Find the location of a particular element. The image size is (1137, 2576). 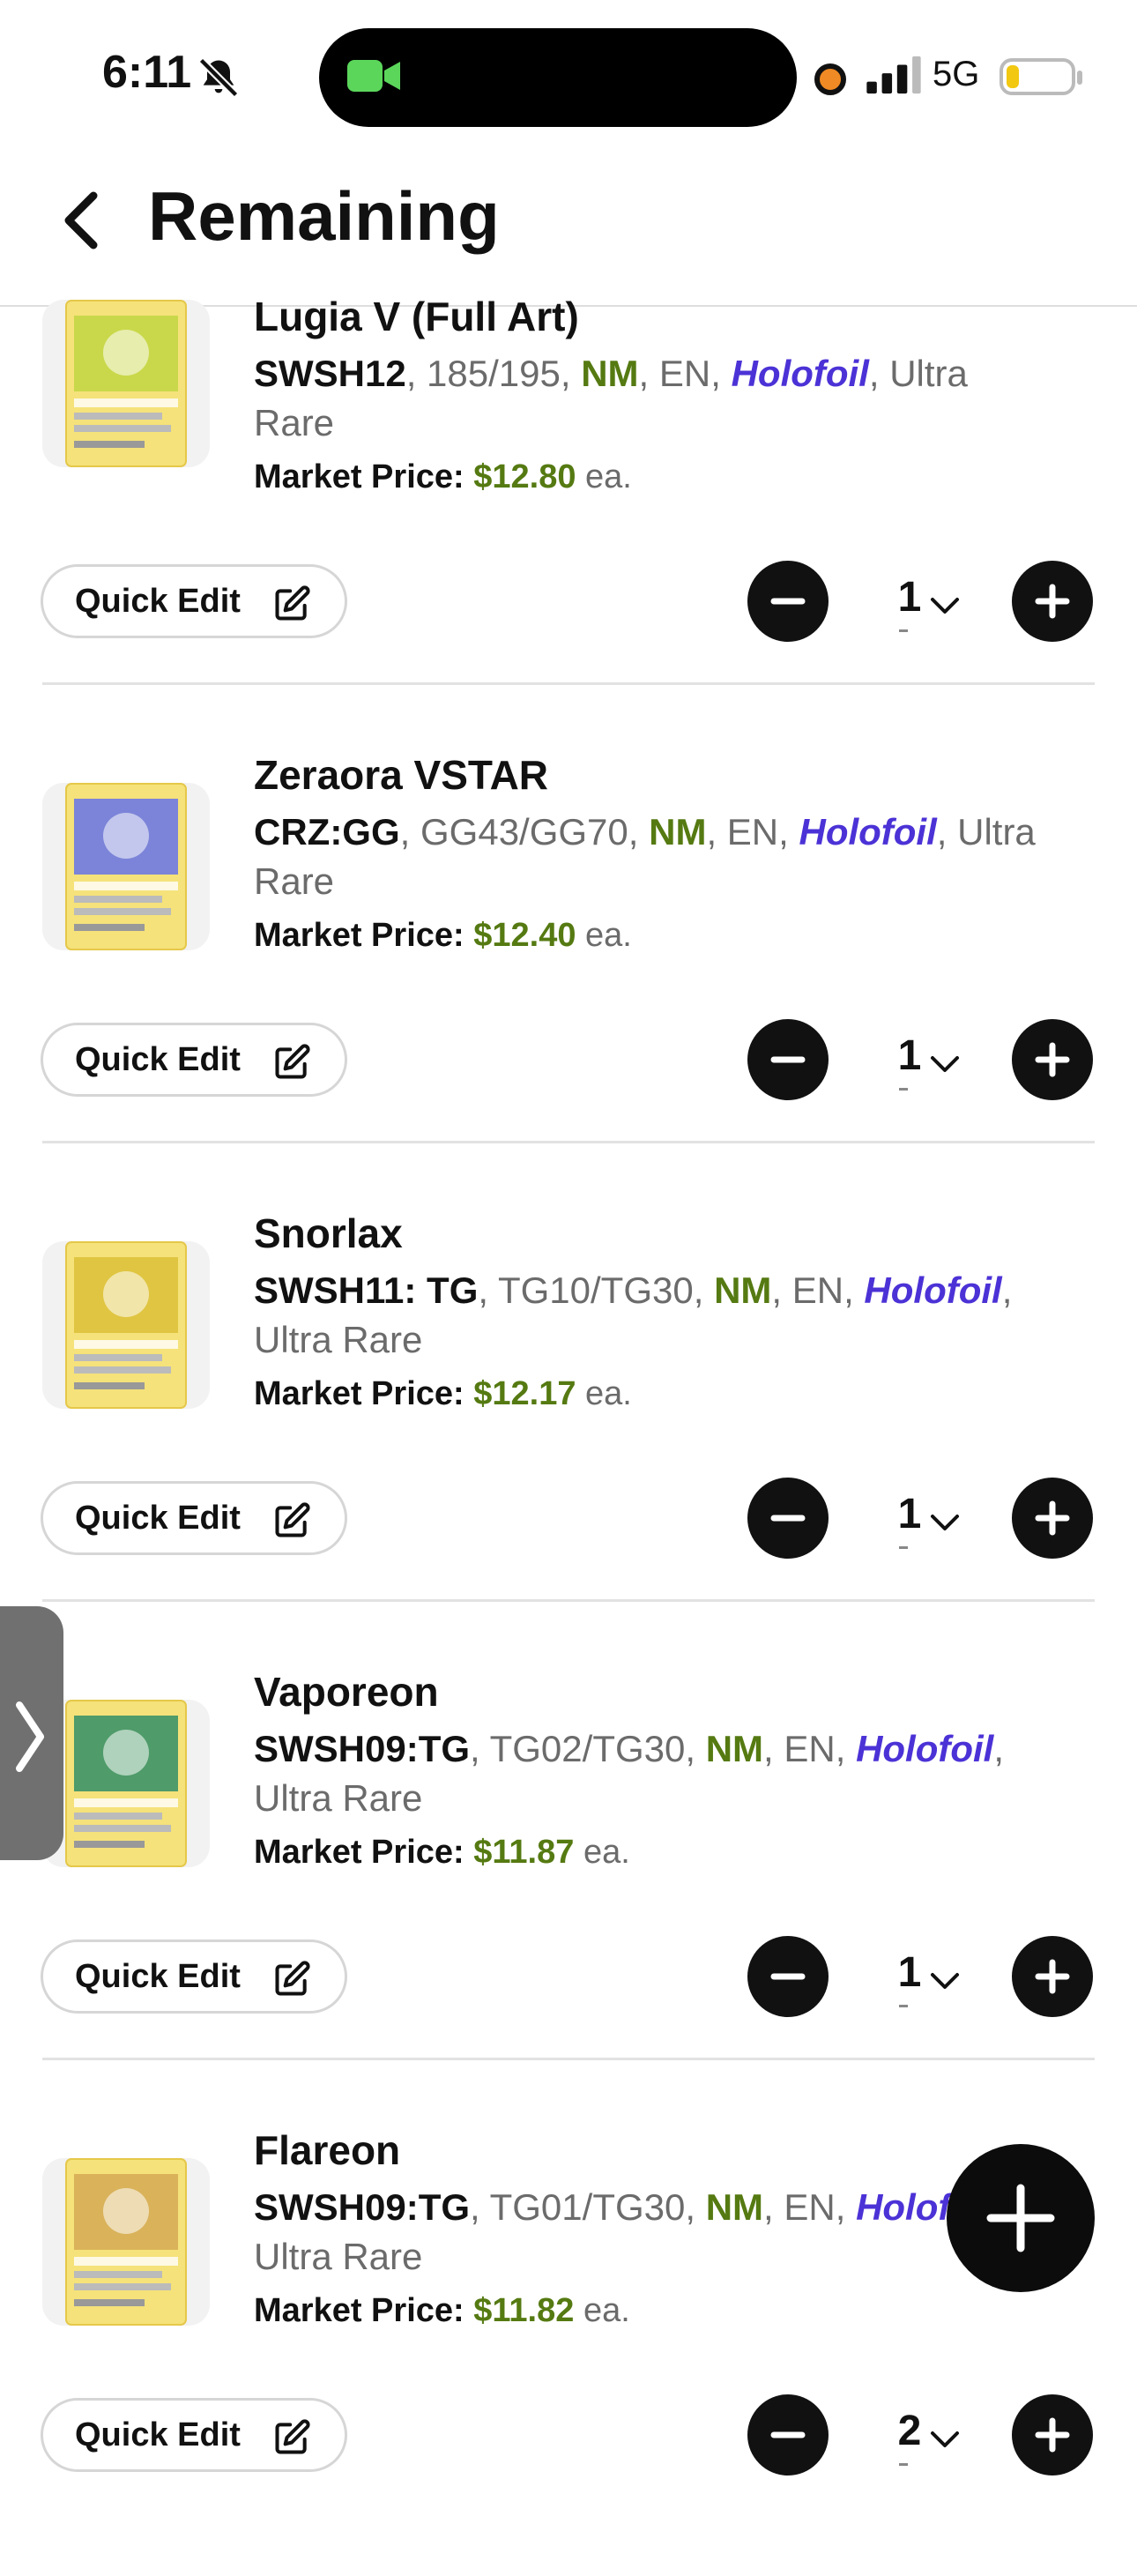

price-value: $11.82 is located at coordinates (524, 2310).